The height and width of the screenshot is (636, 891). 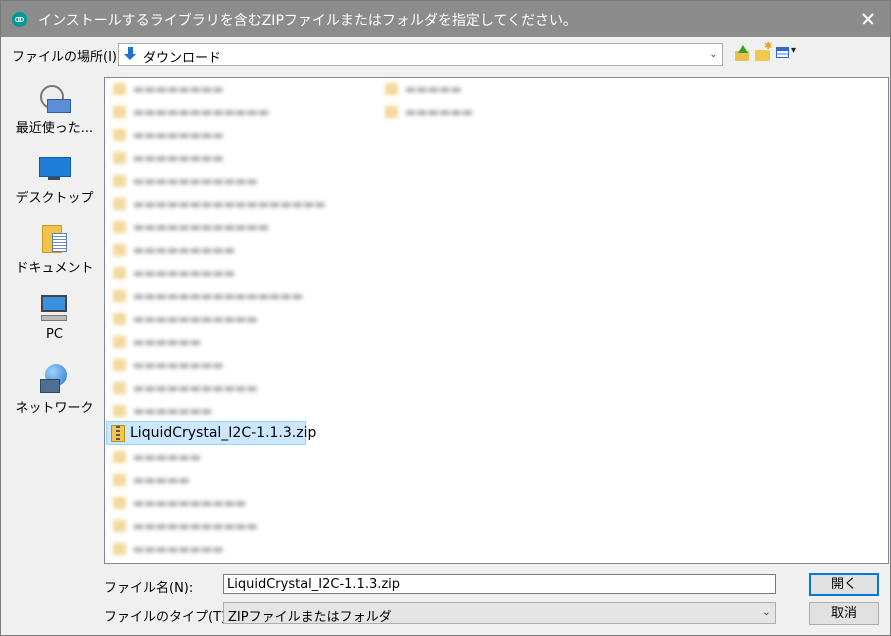 I want to click on computer-icon, so click(x=54, y=308).